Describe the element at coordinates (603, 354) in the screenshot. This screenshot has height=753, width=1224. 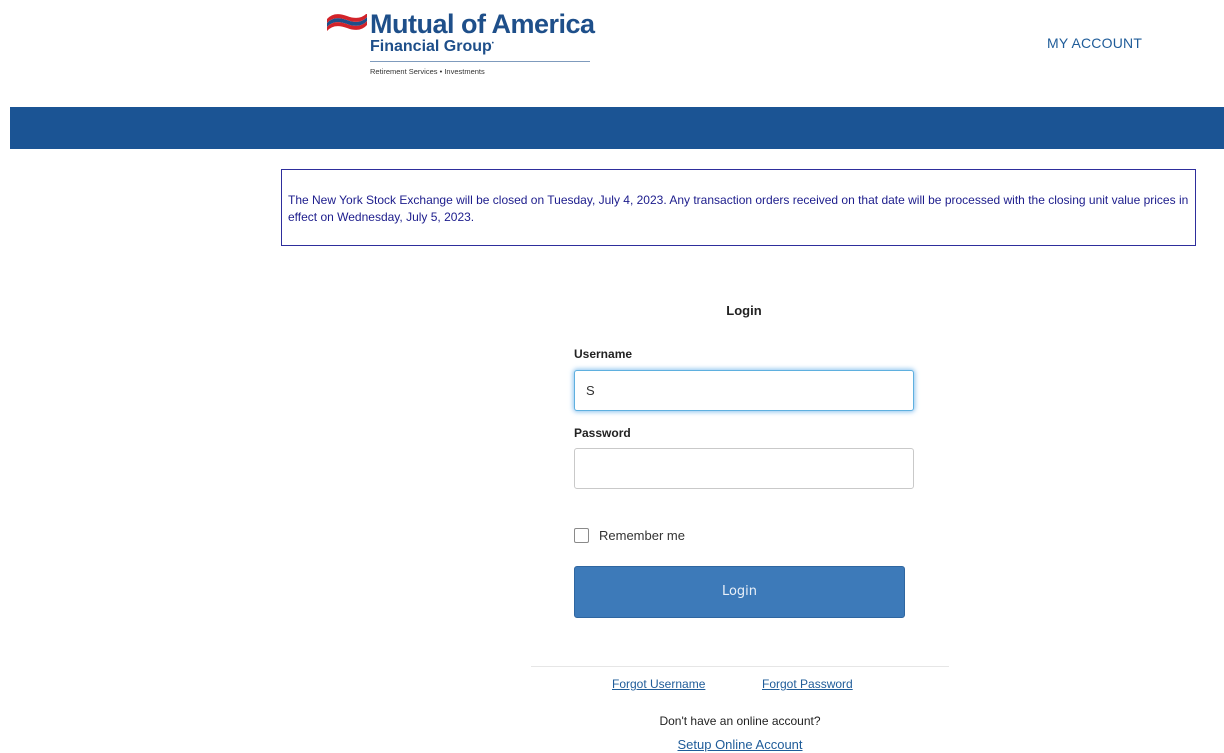
I see `username-label: Username` at that location.